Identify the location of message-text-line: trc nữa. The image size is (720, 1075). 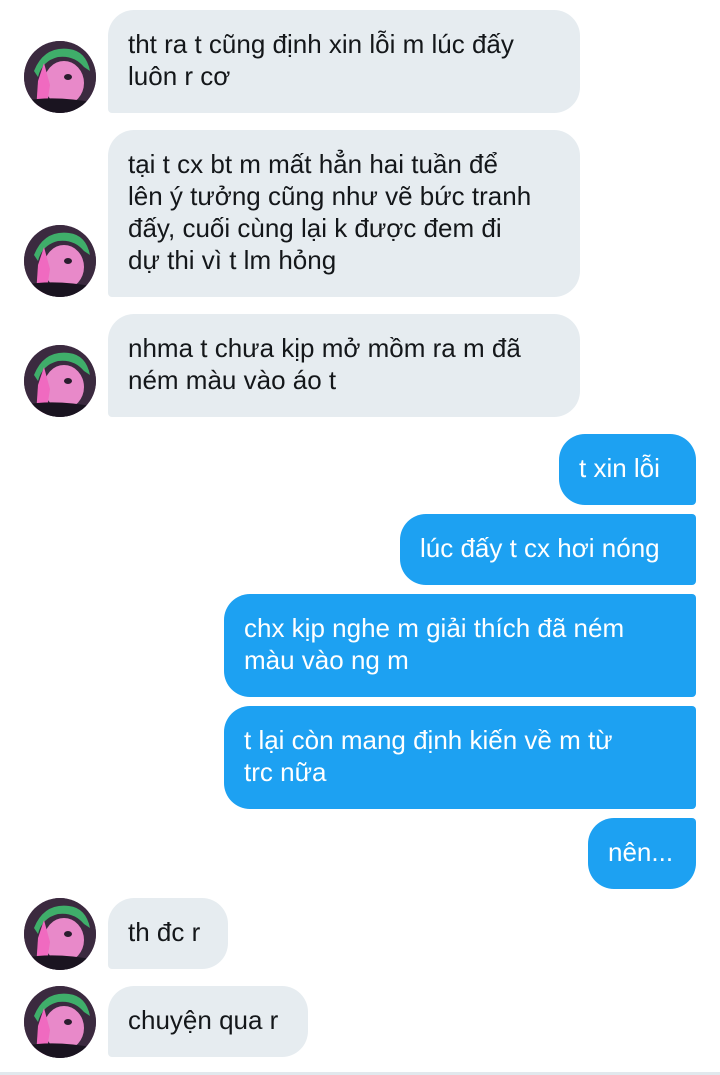
(285, 772).